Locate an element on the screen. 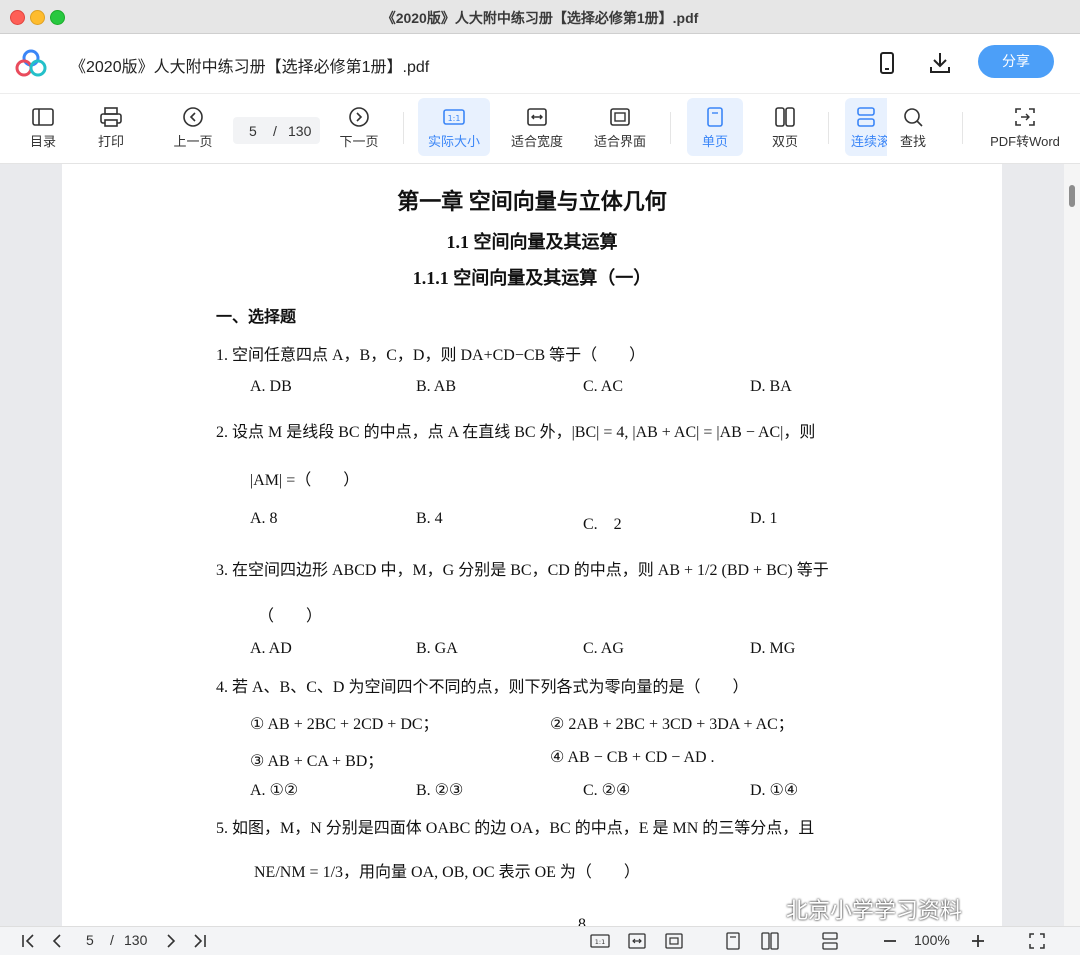 This screenshot has height=955, width=1080. double-page-button: 双页 is located at coordinates (785, 127).